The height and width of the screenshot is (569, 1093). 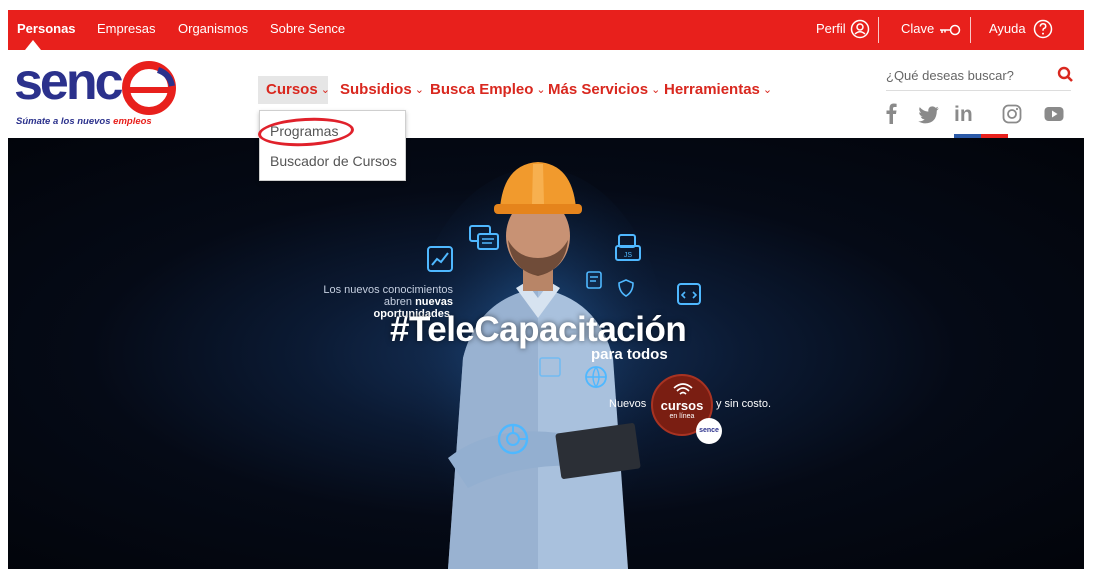 I want to click on linkedin-icon: in, so click(x=963, y=115).